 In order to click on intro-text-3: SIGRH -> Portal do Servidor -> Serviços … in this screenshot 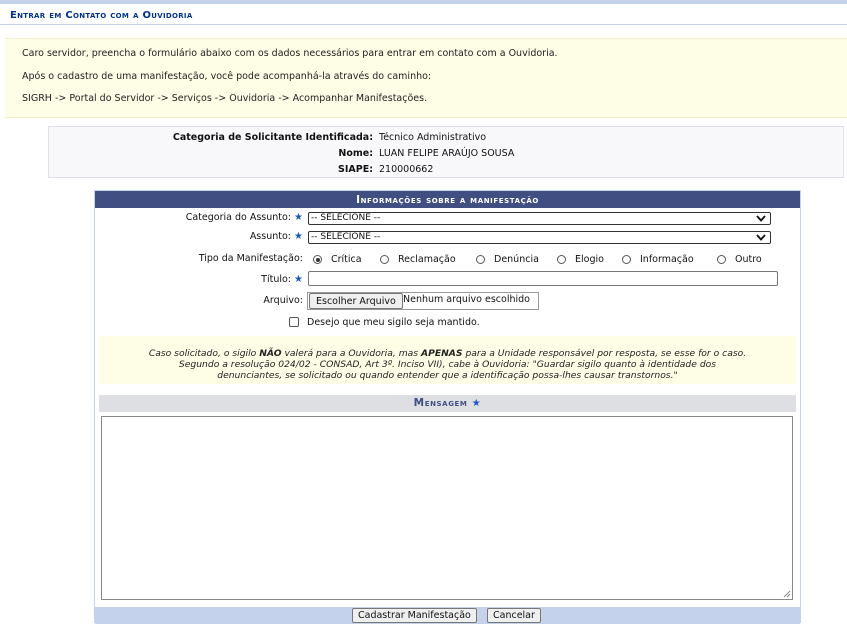, I will do `click(225, 98)`.